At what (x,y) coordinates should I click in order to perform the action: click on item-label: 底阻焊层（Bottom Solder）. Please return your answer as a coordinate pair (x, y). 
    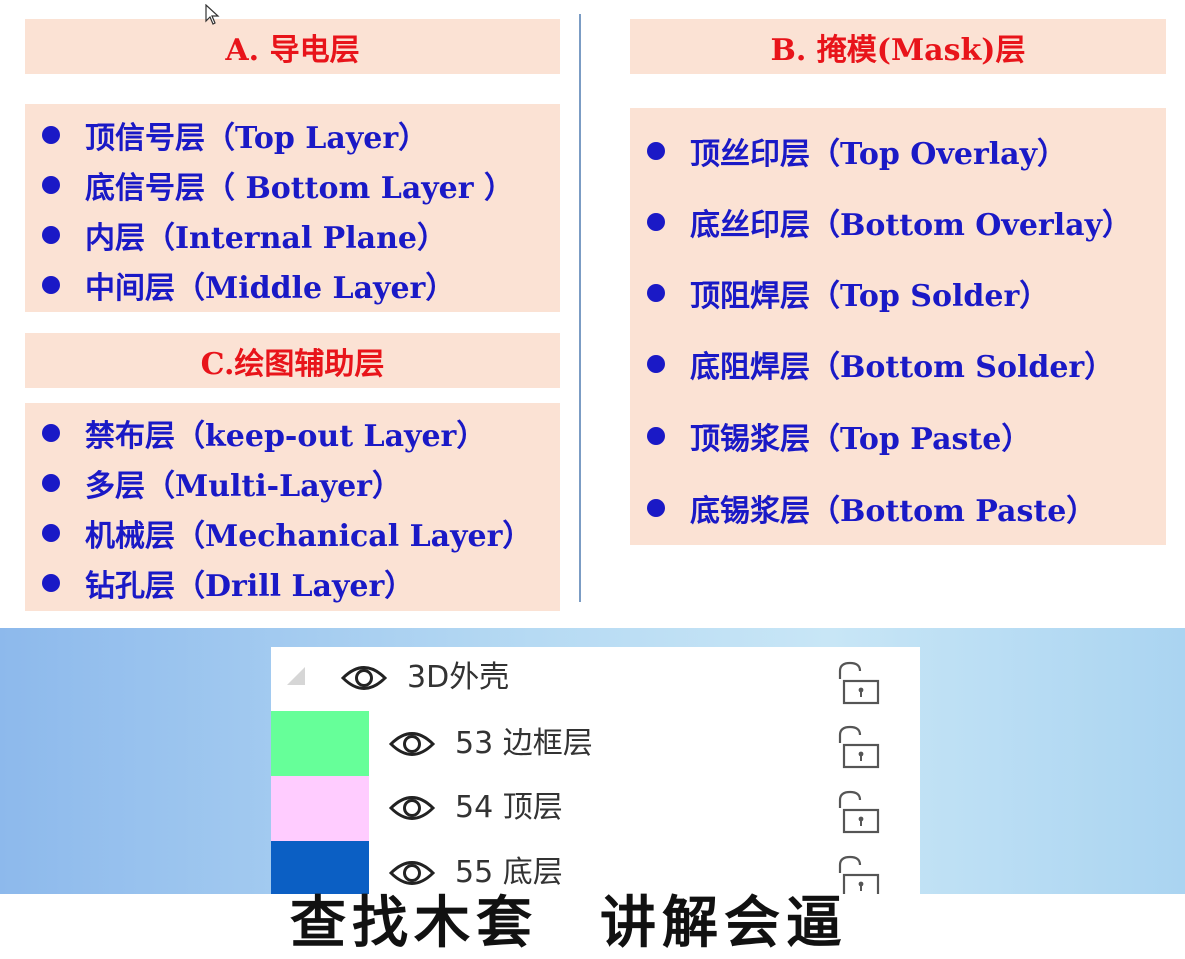
    Looking at the image, I should click on (902, 367).